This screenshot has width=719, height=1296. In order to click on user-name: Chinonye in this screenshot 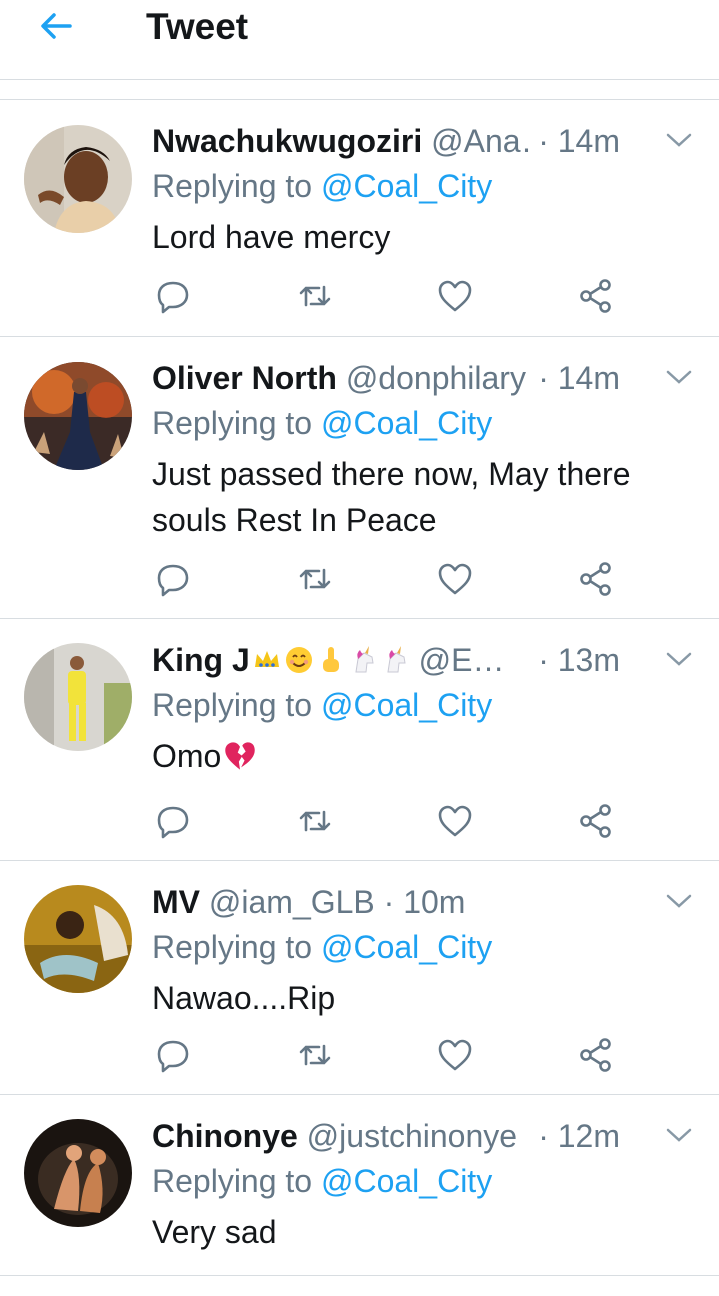, I will do `click(225, 1136)`.